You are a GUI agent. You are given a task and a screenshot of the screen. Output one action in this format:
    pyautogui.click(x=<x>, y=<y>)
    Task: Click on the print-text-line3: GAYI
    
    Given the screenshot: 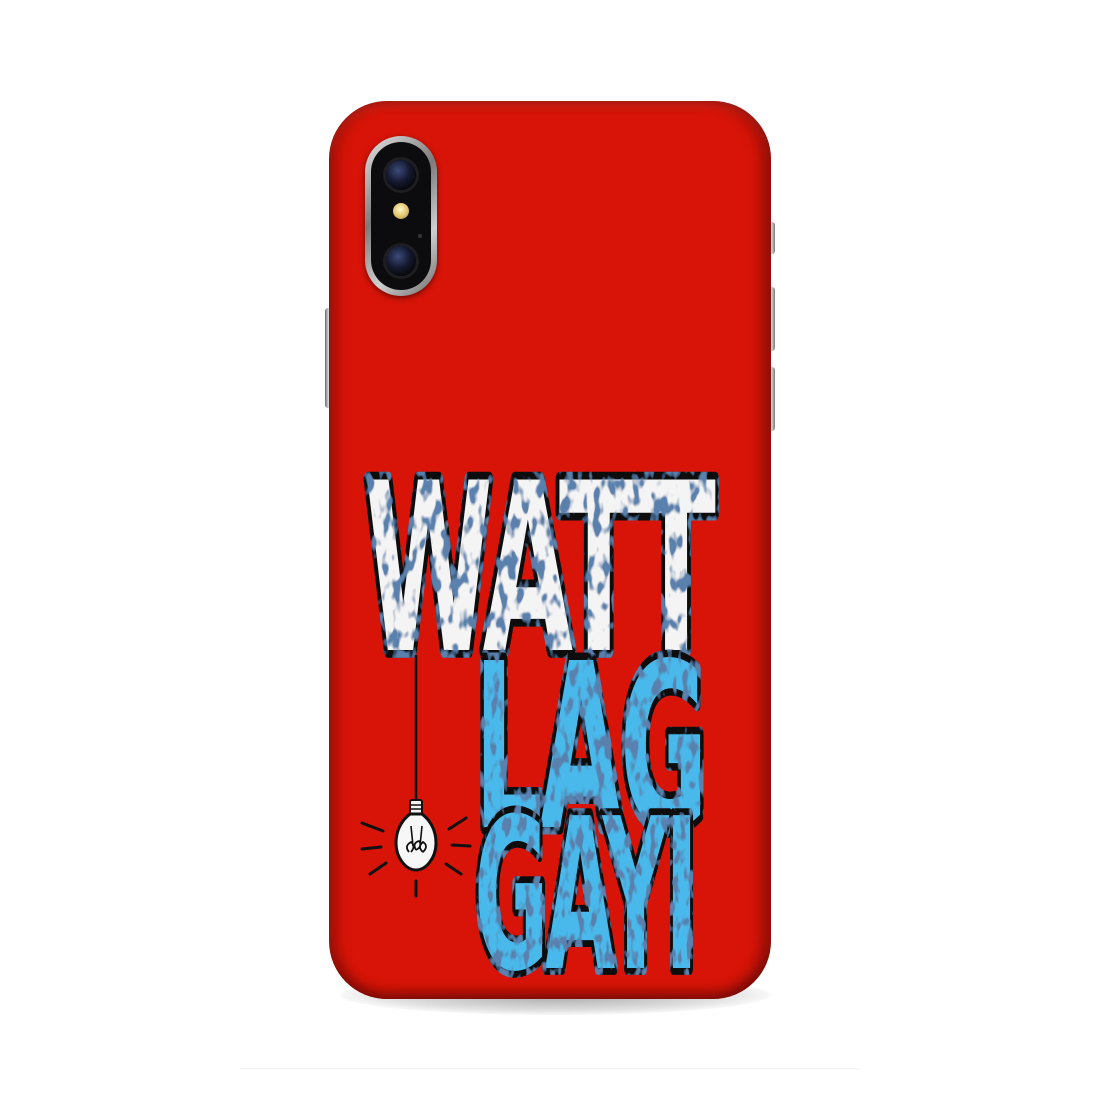 What is the action you would take?
    pyautogui.click(x=584, y=897)
    